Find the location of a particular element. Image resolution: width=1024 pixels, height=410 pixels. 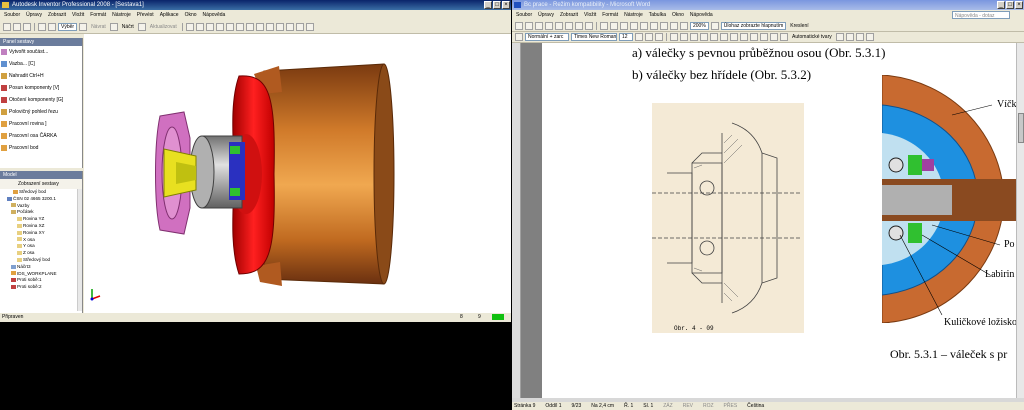

scroll-thumb is located at coordinates (1021, 128).